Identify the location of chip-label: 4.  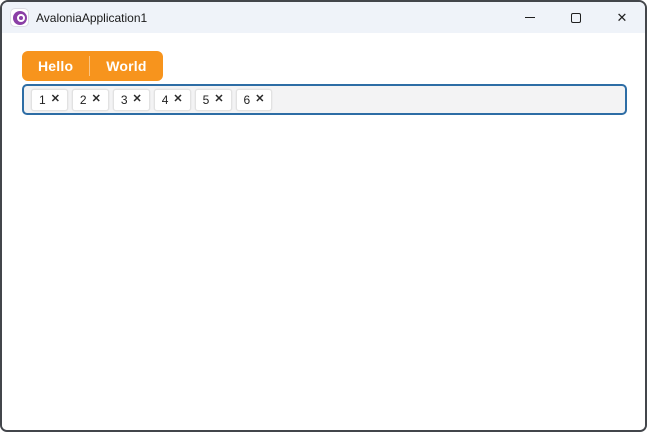
(165, 99).